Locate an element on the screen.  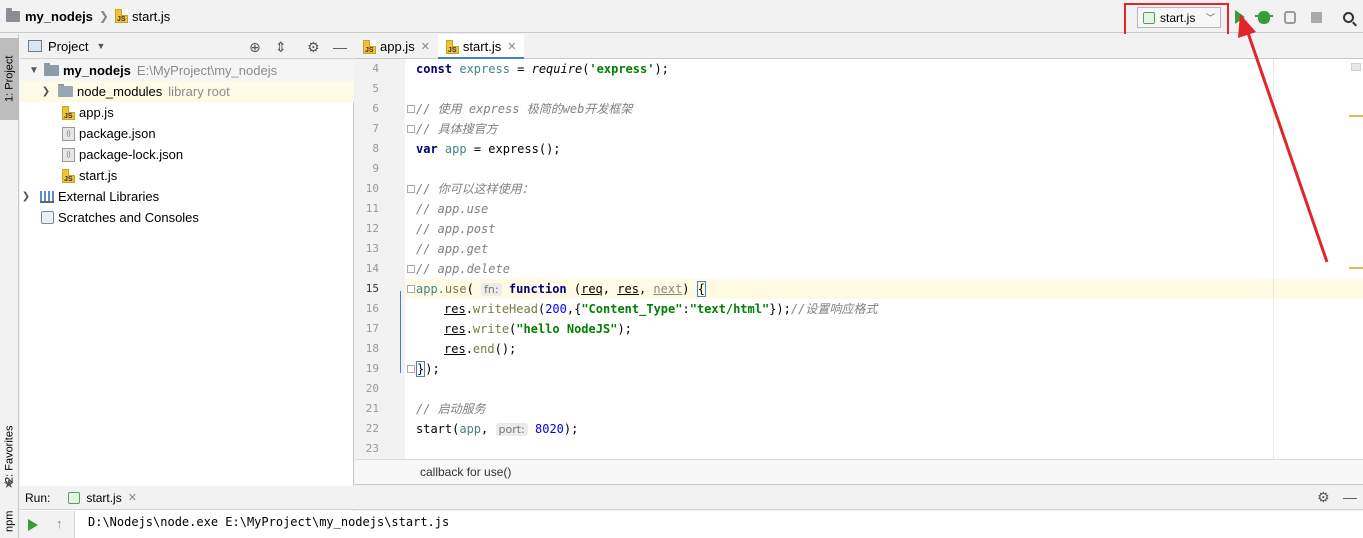
tree-item-project-root: ▼ my_nodejs E:\MyProject\my_nodejs is located at coordinates (187, 70).